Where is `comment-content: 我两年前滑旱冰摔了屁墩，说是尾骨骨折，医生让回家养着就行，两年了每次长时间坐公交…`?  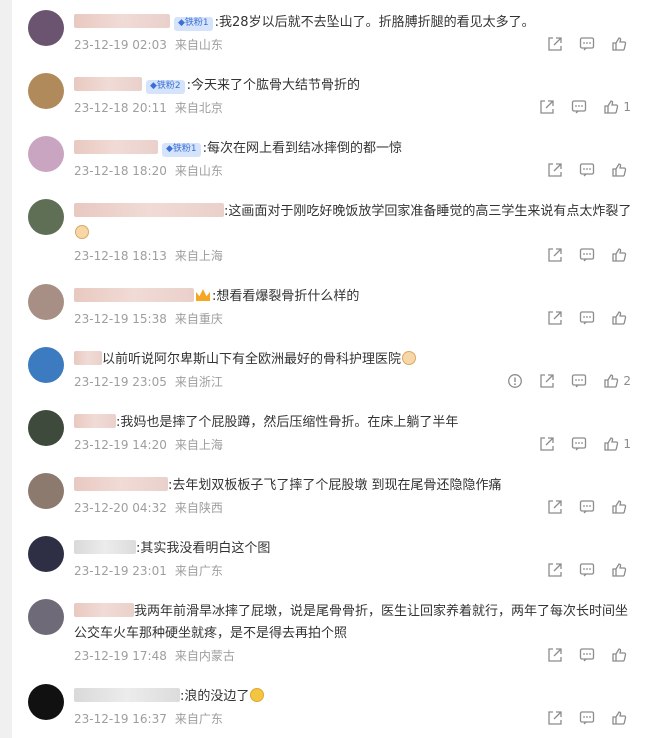 comment-content: 我两年前滑旱冰摔了屁墩，说是尾骨骨折，医生让回家养着就行，两年了每次长时间坐公交… is located at coordinates (356, 623).